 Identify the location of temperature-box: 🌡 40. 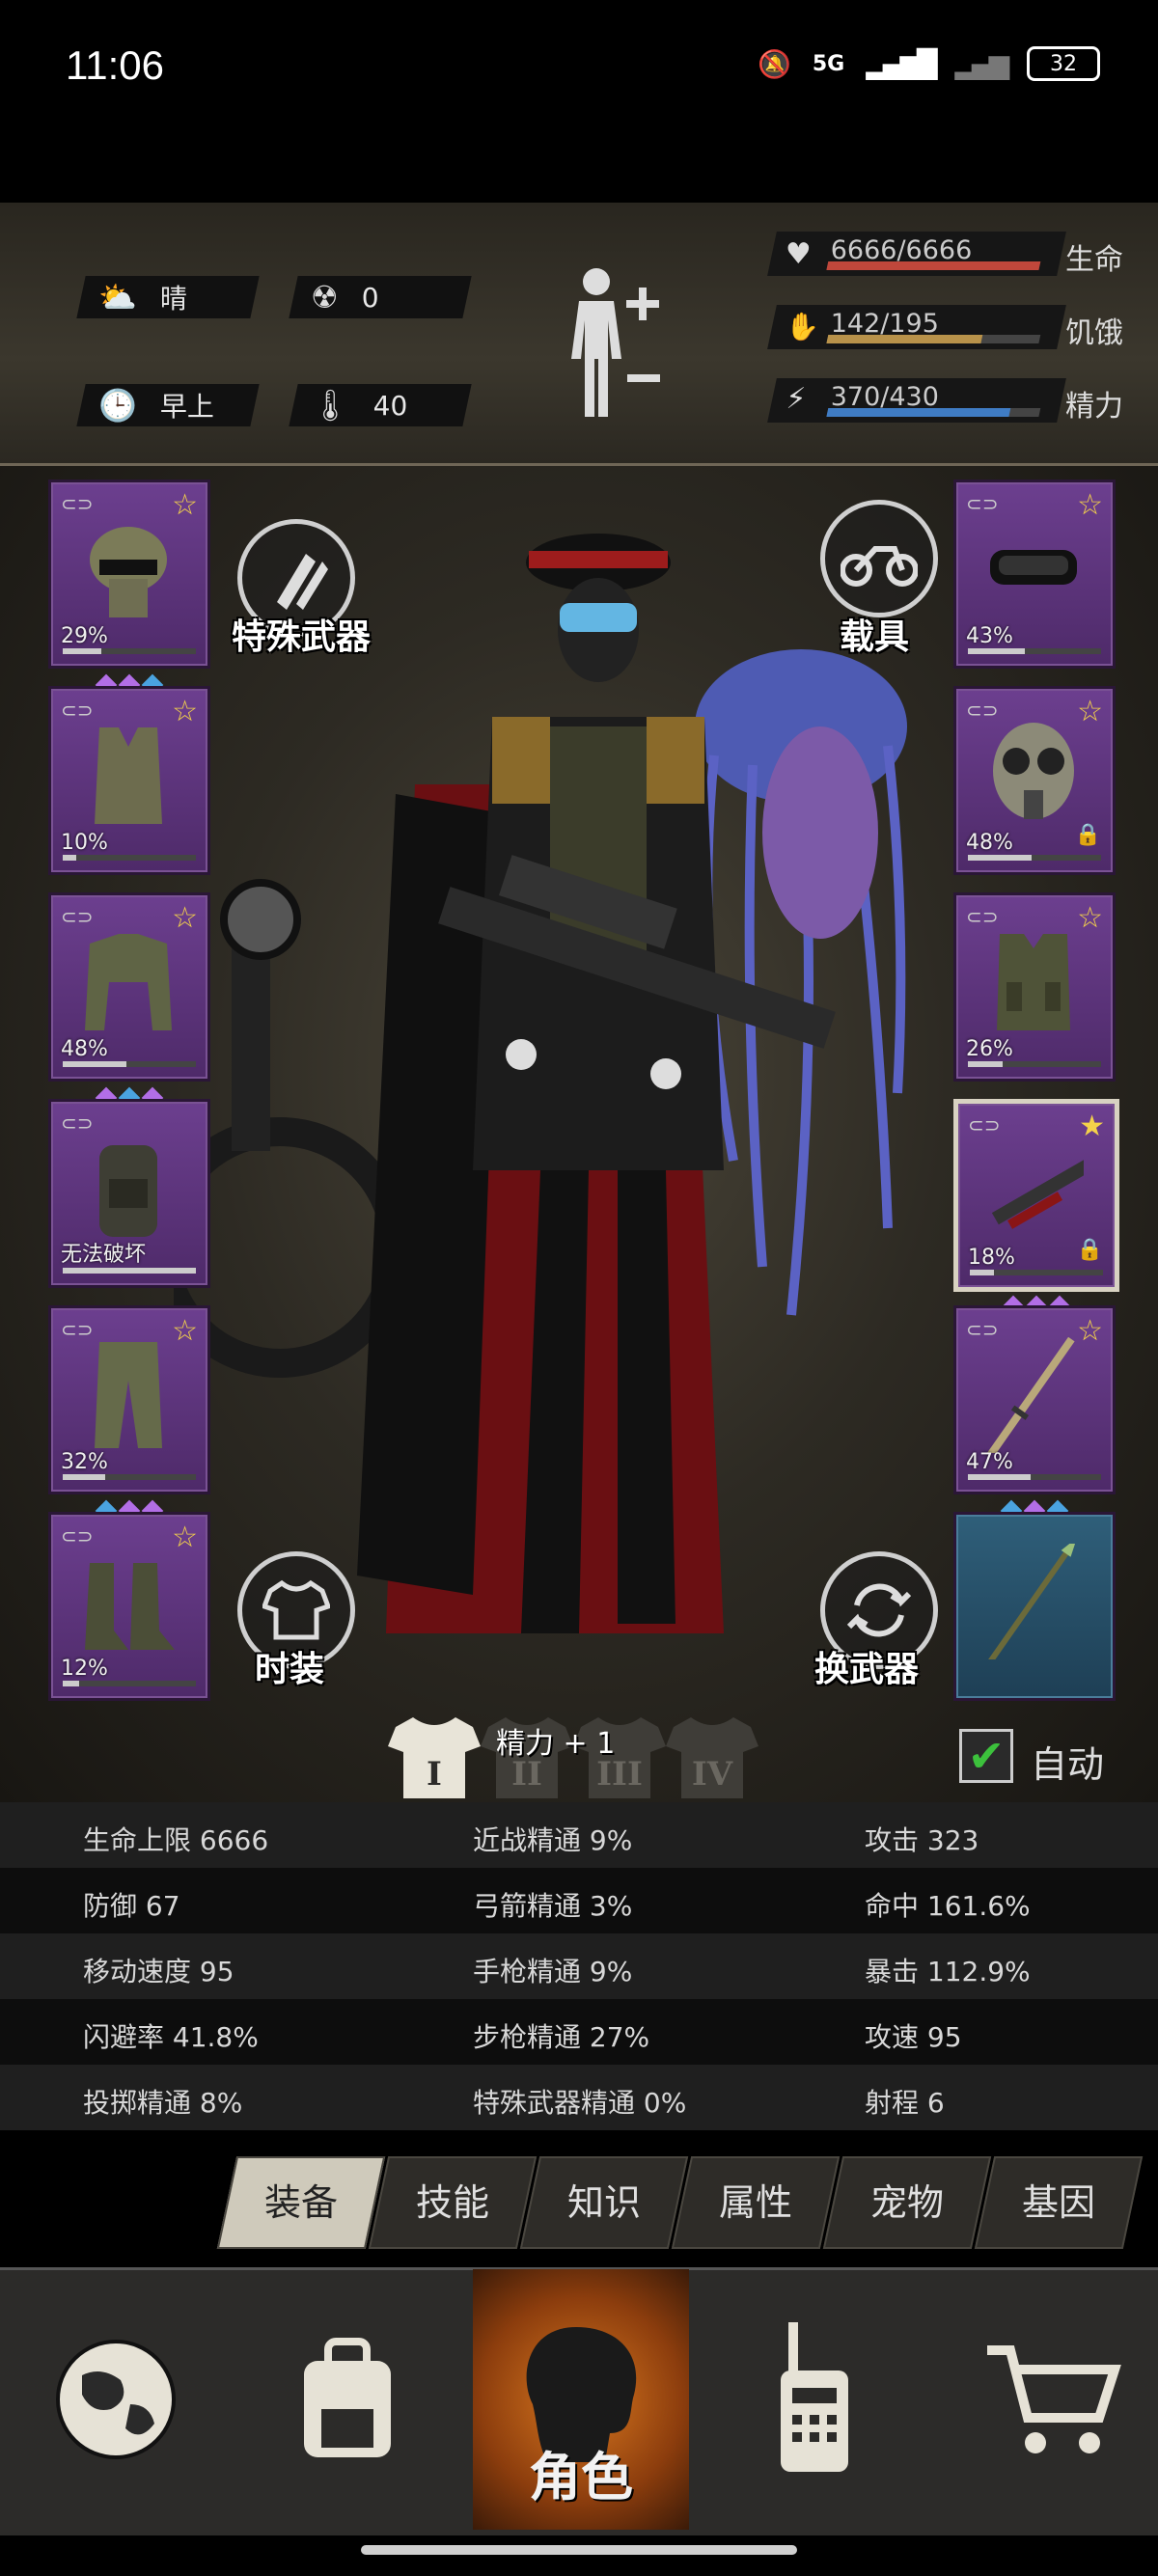
(380, 405).